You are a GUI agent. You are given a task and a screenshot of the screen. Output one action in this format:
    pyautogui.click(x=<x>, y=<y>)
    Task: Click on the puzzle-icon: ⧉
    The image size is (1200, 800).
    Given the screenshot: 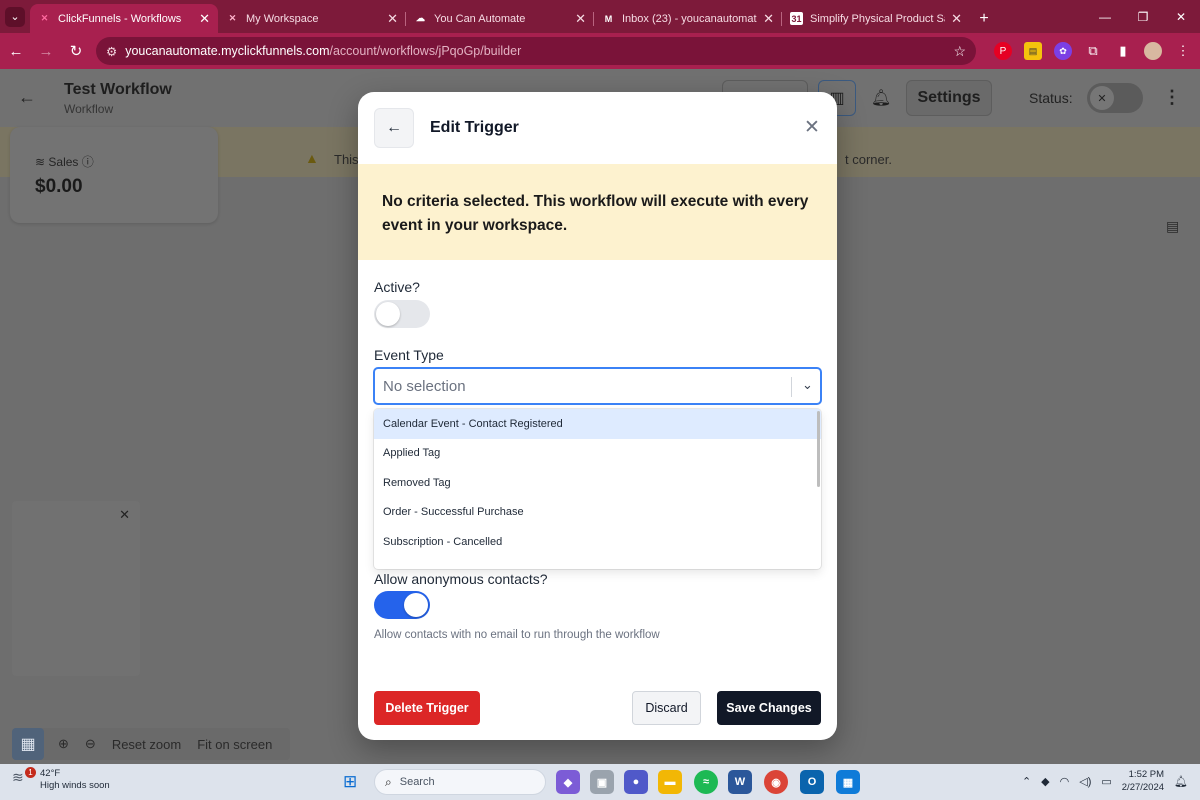 What is the action you would take?
    pyautogui.click(x=1093, y=51)
    